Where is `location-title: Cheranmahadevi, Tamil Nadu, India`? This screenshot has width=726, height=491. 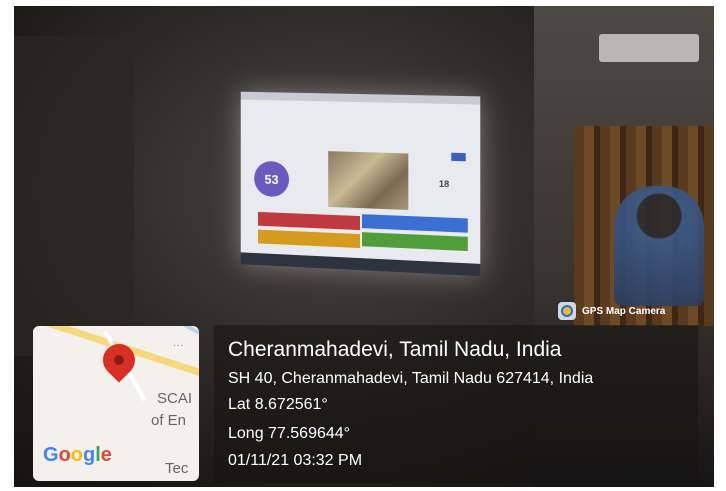
location-title: Cheranmahadevi, Tamil Nadu, India is located at coordinates (395, 349).